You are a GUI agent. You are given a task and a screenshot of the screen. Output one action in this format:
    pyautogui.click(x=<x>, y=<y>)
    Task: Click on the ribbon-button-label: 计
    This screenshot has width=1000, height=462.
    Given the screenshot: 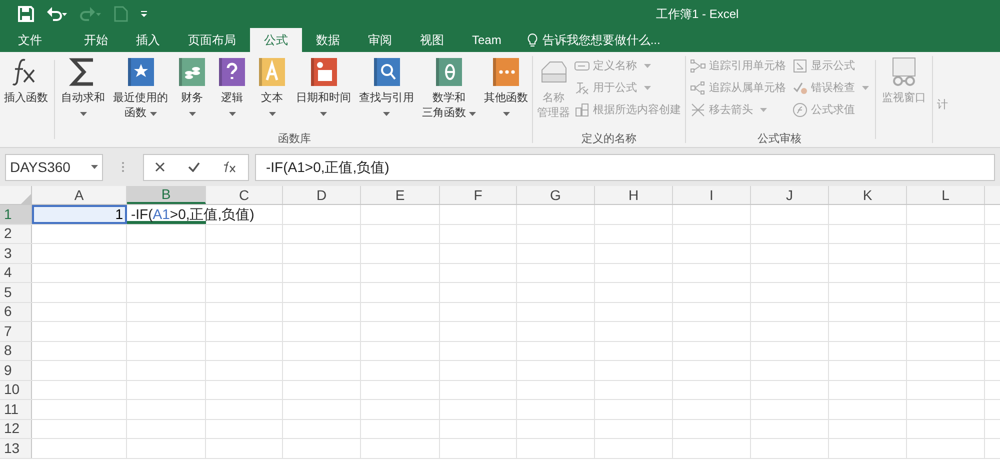 What is the action you would take?
    pyautogui.click(x=942, y=105)
    